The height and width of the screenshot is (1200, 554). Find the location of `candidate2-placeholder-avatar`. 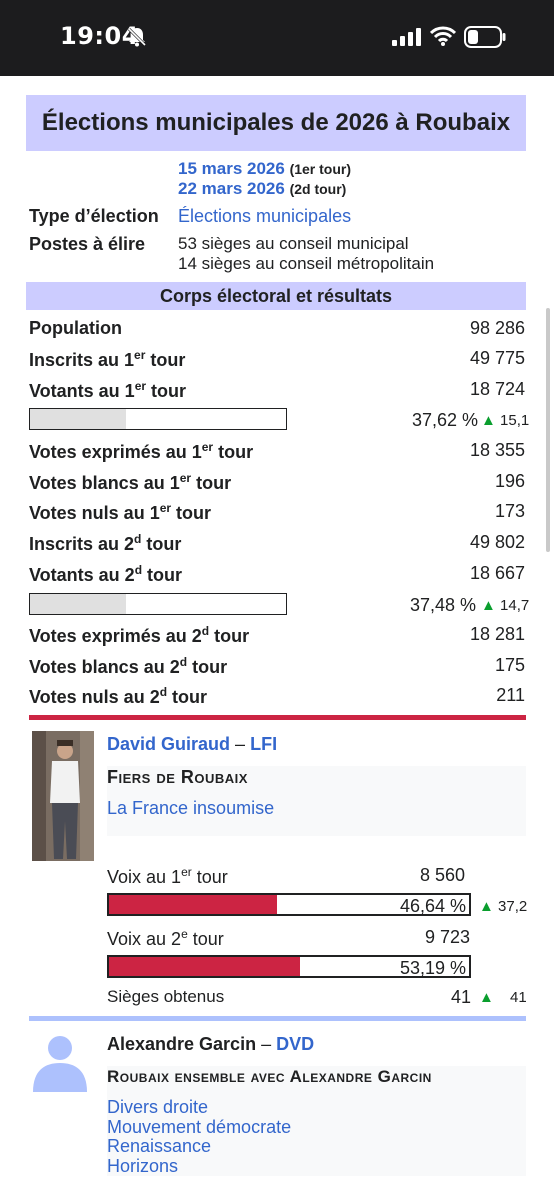

candidate2-placeholder-avatar is located at coordinates (60, 1061).